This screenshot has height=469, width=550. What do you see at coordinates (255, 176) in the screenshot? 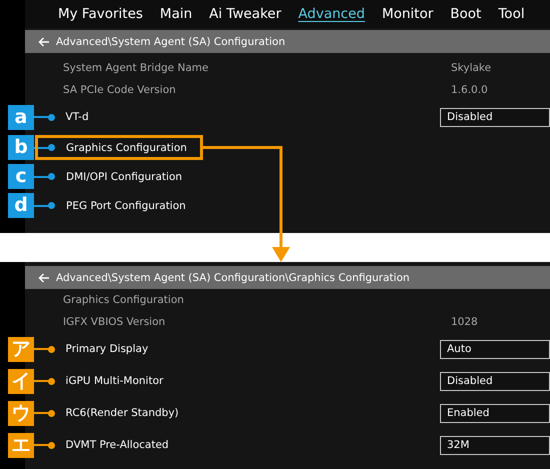
I see `submenu-link: DMI/OPI Configuration` at bounding box center [255, 176].